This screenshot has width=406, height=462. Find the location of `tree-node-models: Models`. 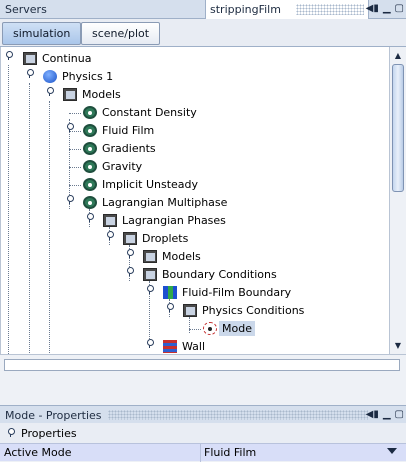

tree-node-models: Models is located at coordinates (92, 94).